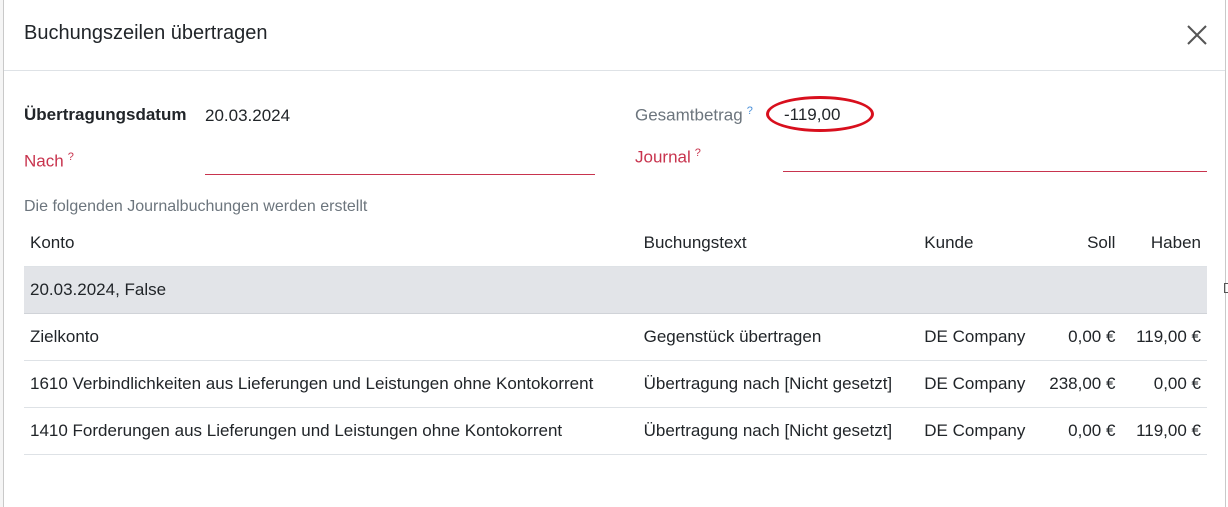 The height and width of the screenshot is (507, 1228). I want to click on group-row: 20.03.2024, False, so click(615, 290).